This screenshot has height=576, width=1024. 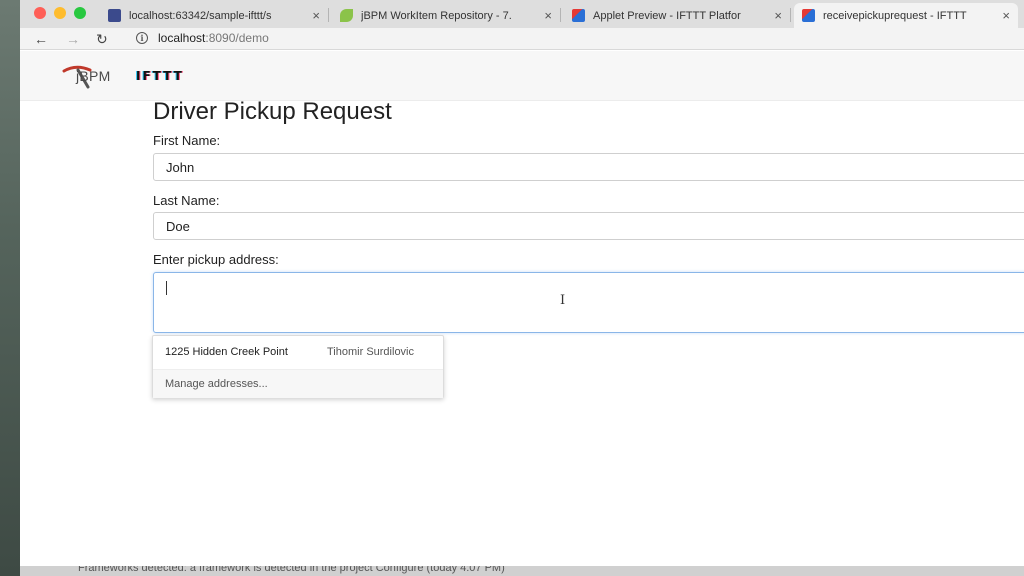 What do you see at coordinates (226, 352) in the screenshot?
I see `suggestion-address: 1225 Hidden Creek Point` at bounding box center [226, 352].